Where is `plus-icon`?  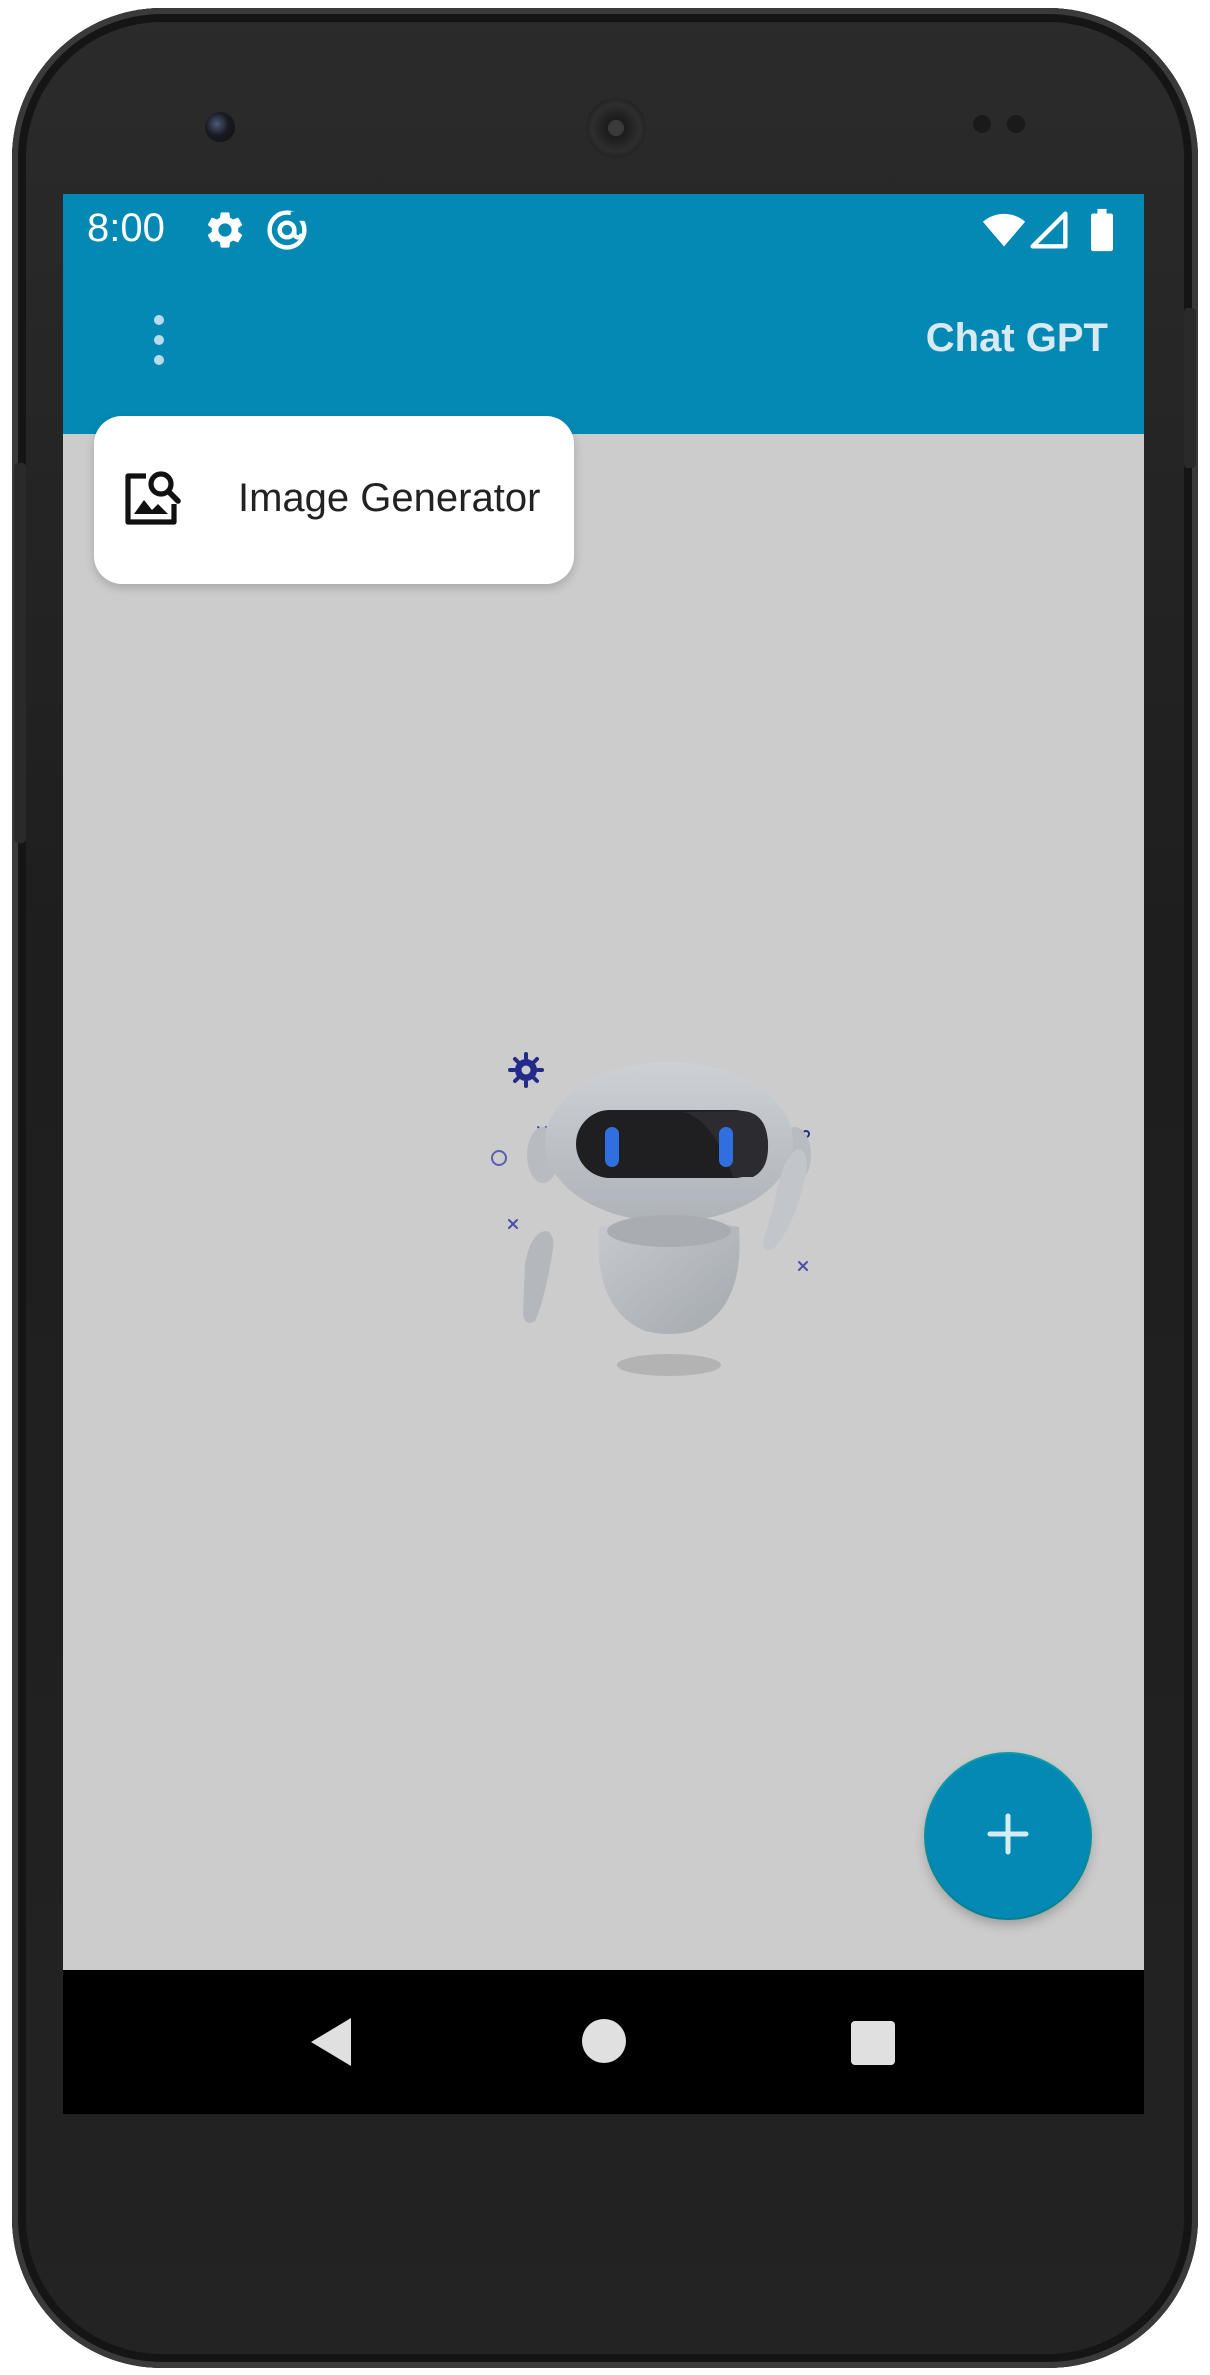
plus-icon is located at coordinates (1008, 1836).